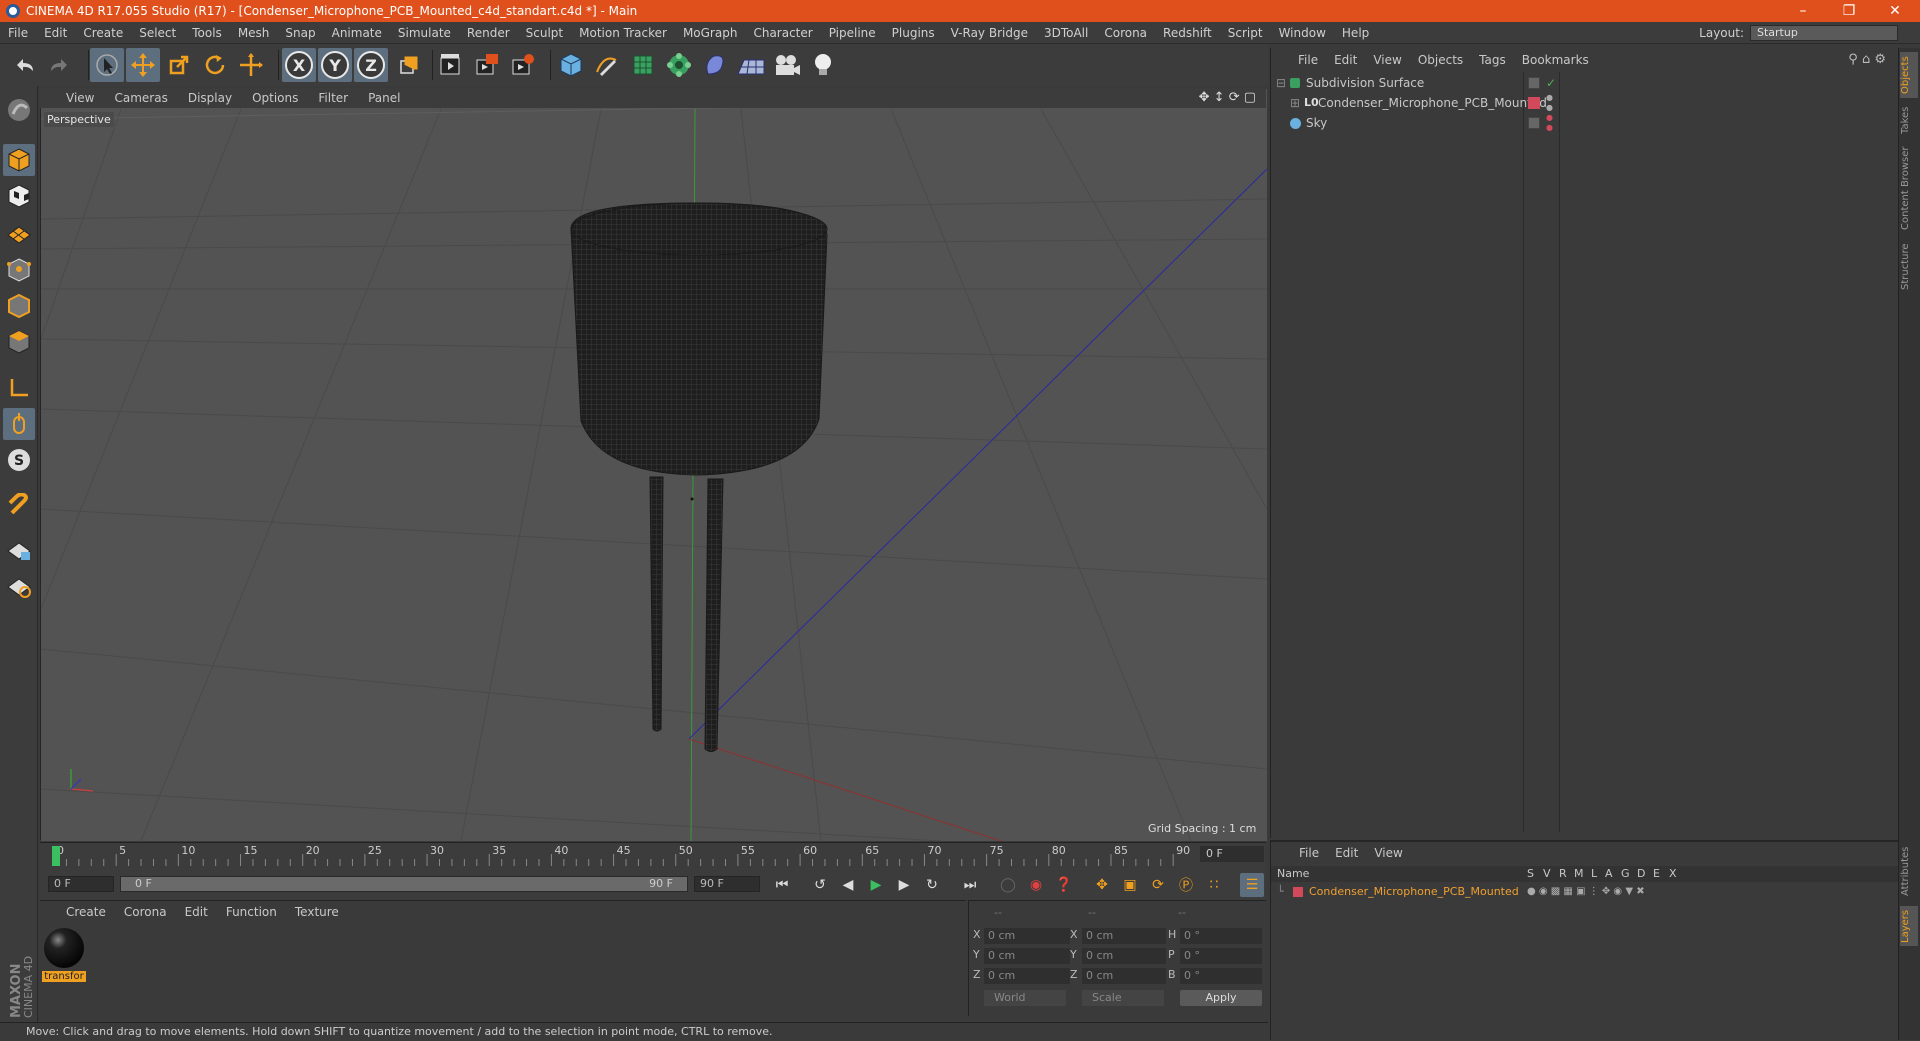 The height and width of the screenshot is (1041, 1920). I want to click on viewport-menu-options: Options, so click(275, 98).